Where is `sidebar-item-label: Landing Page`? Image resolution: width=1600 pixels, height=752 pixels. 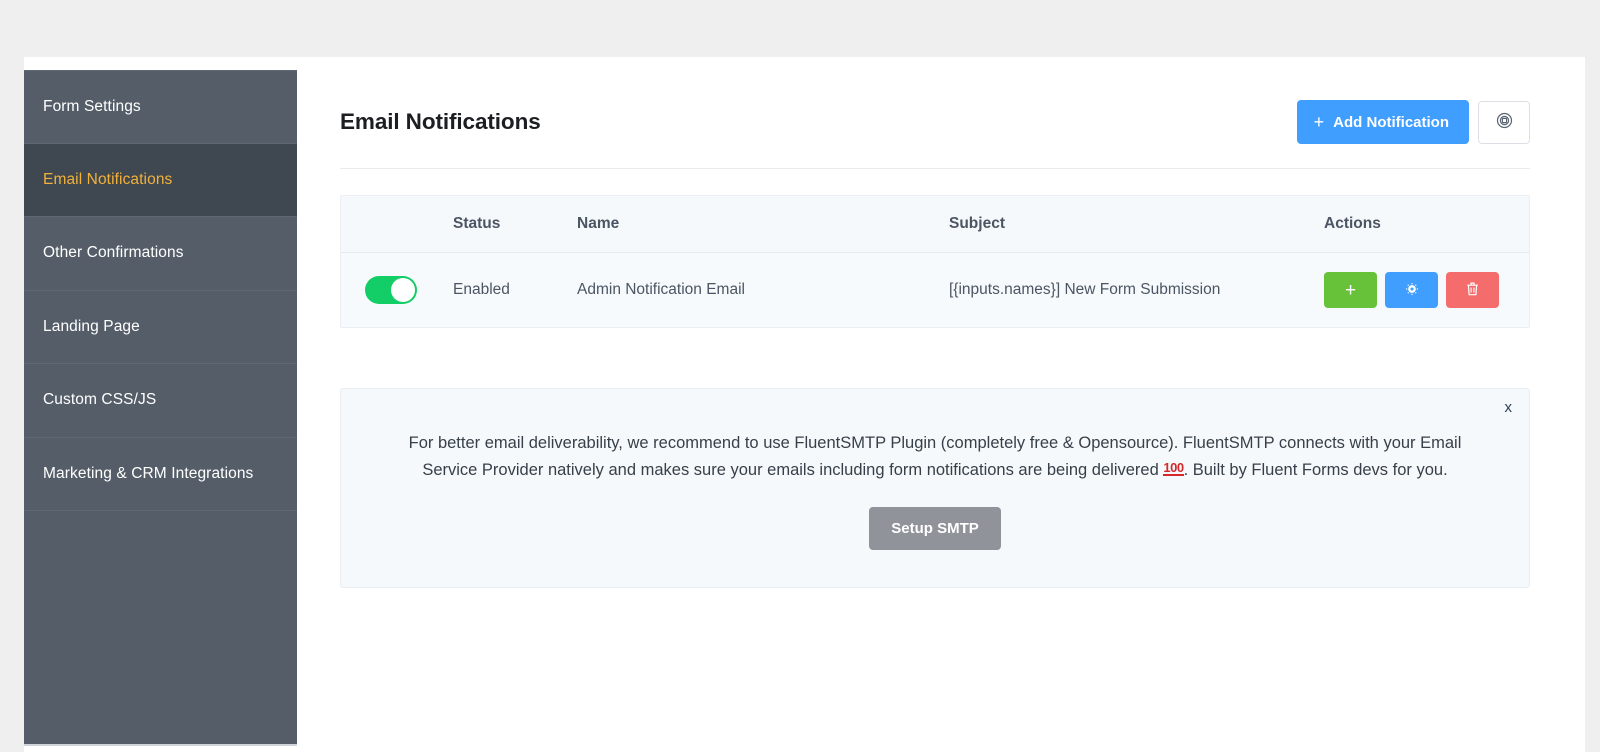 sidebar-item-label: Landing Page is located at coordinates (91, 326).